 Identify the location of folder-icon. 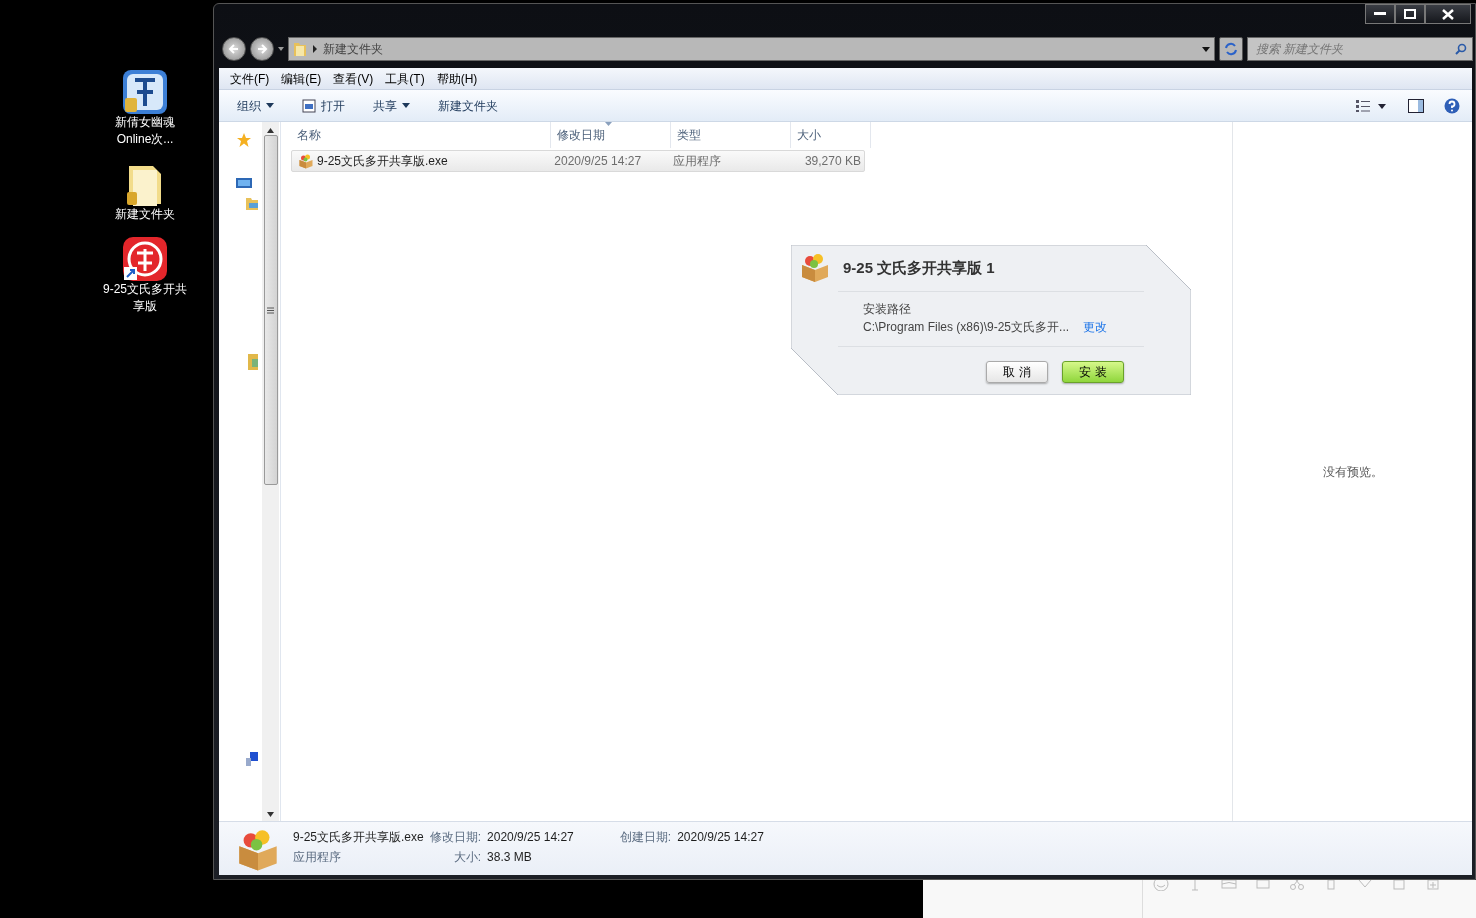
(300, 49).